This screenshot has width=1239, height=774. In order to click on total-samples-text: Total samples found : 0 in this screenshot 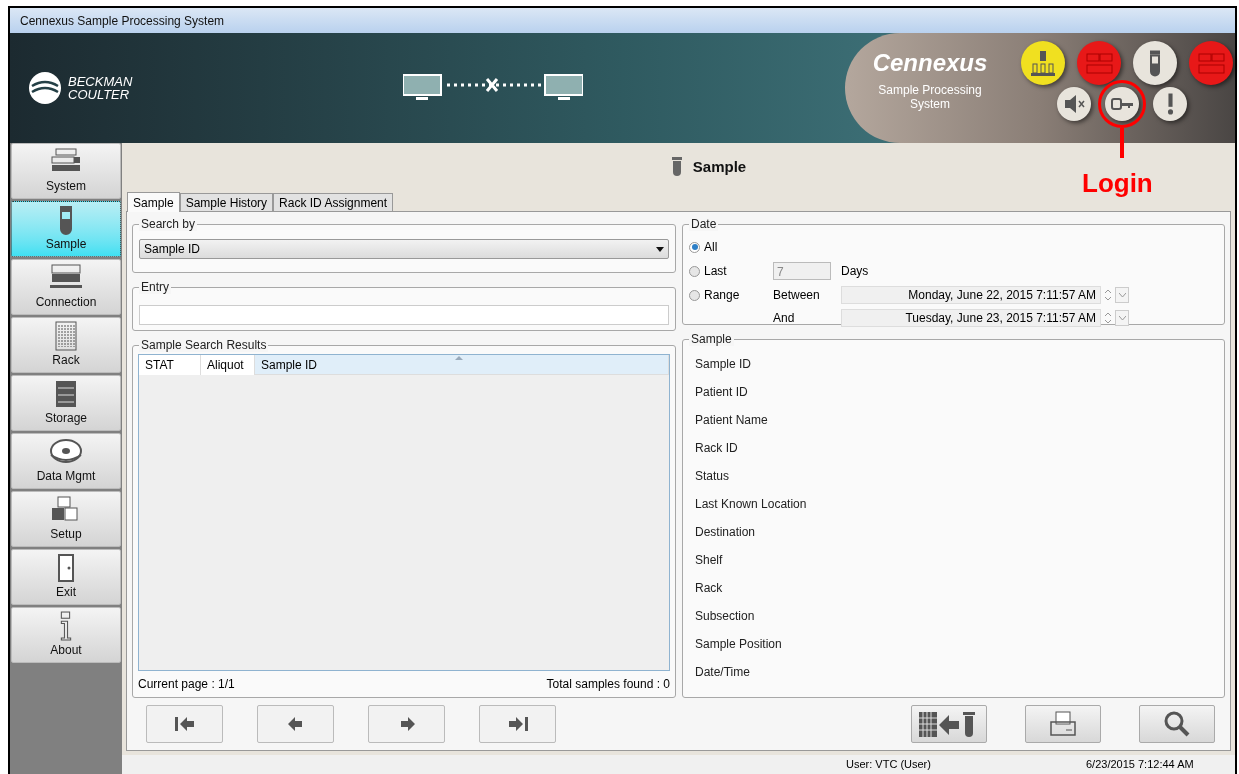, I will do `click(608, 684)`.